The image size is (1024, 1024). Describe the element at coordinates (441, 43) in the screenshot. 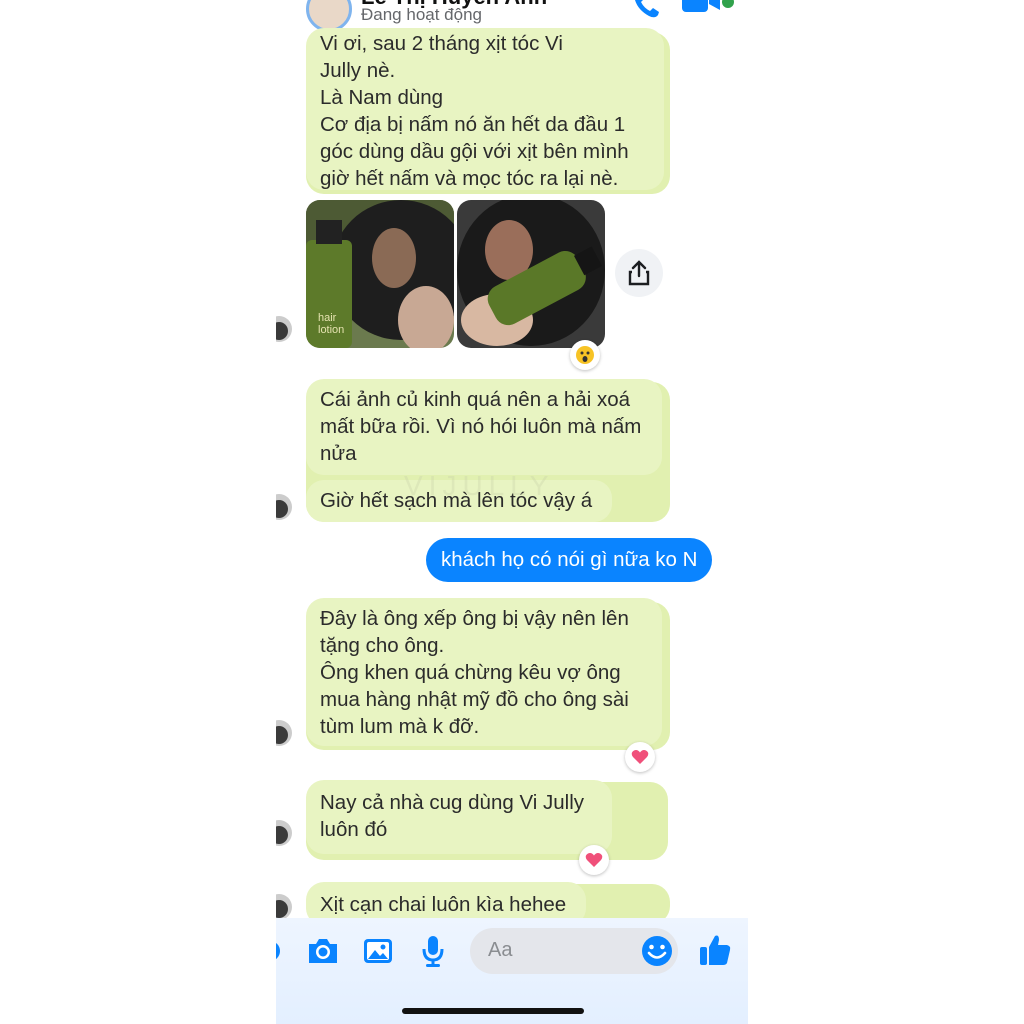

I see `message-line: Vi ơi, sau 2 tháng xịt tóc Vi` at that location.